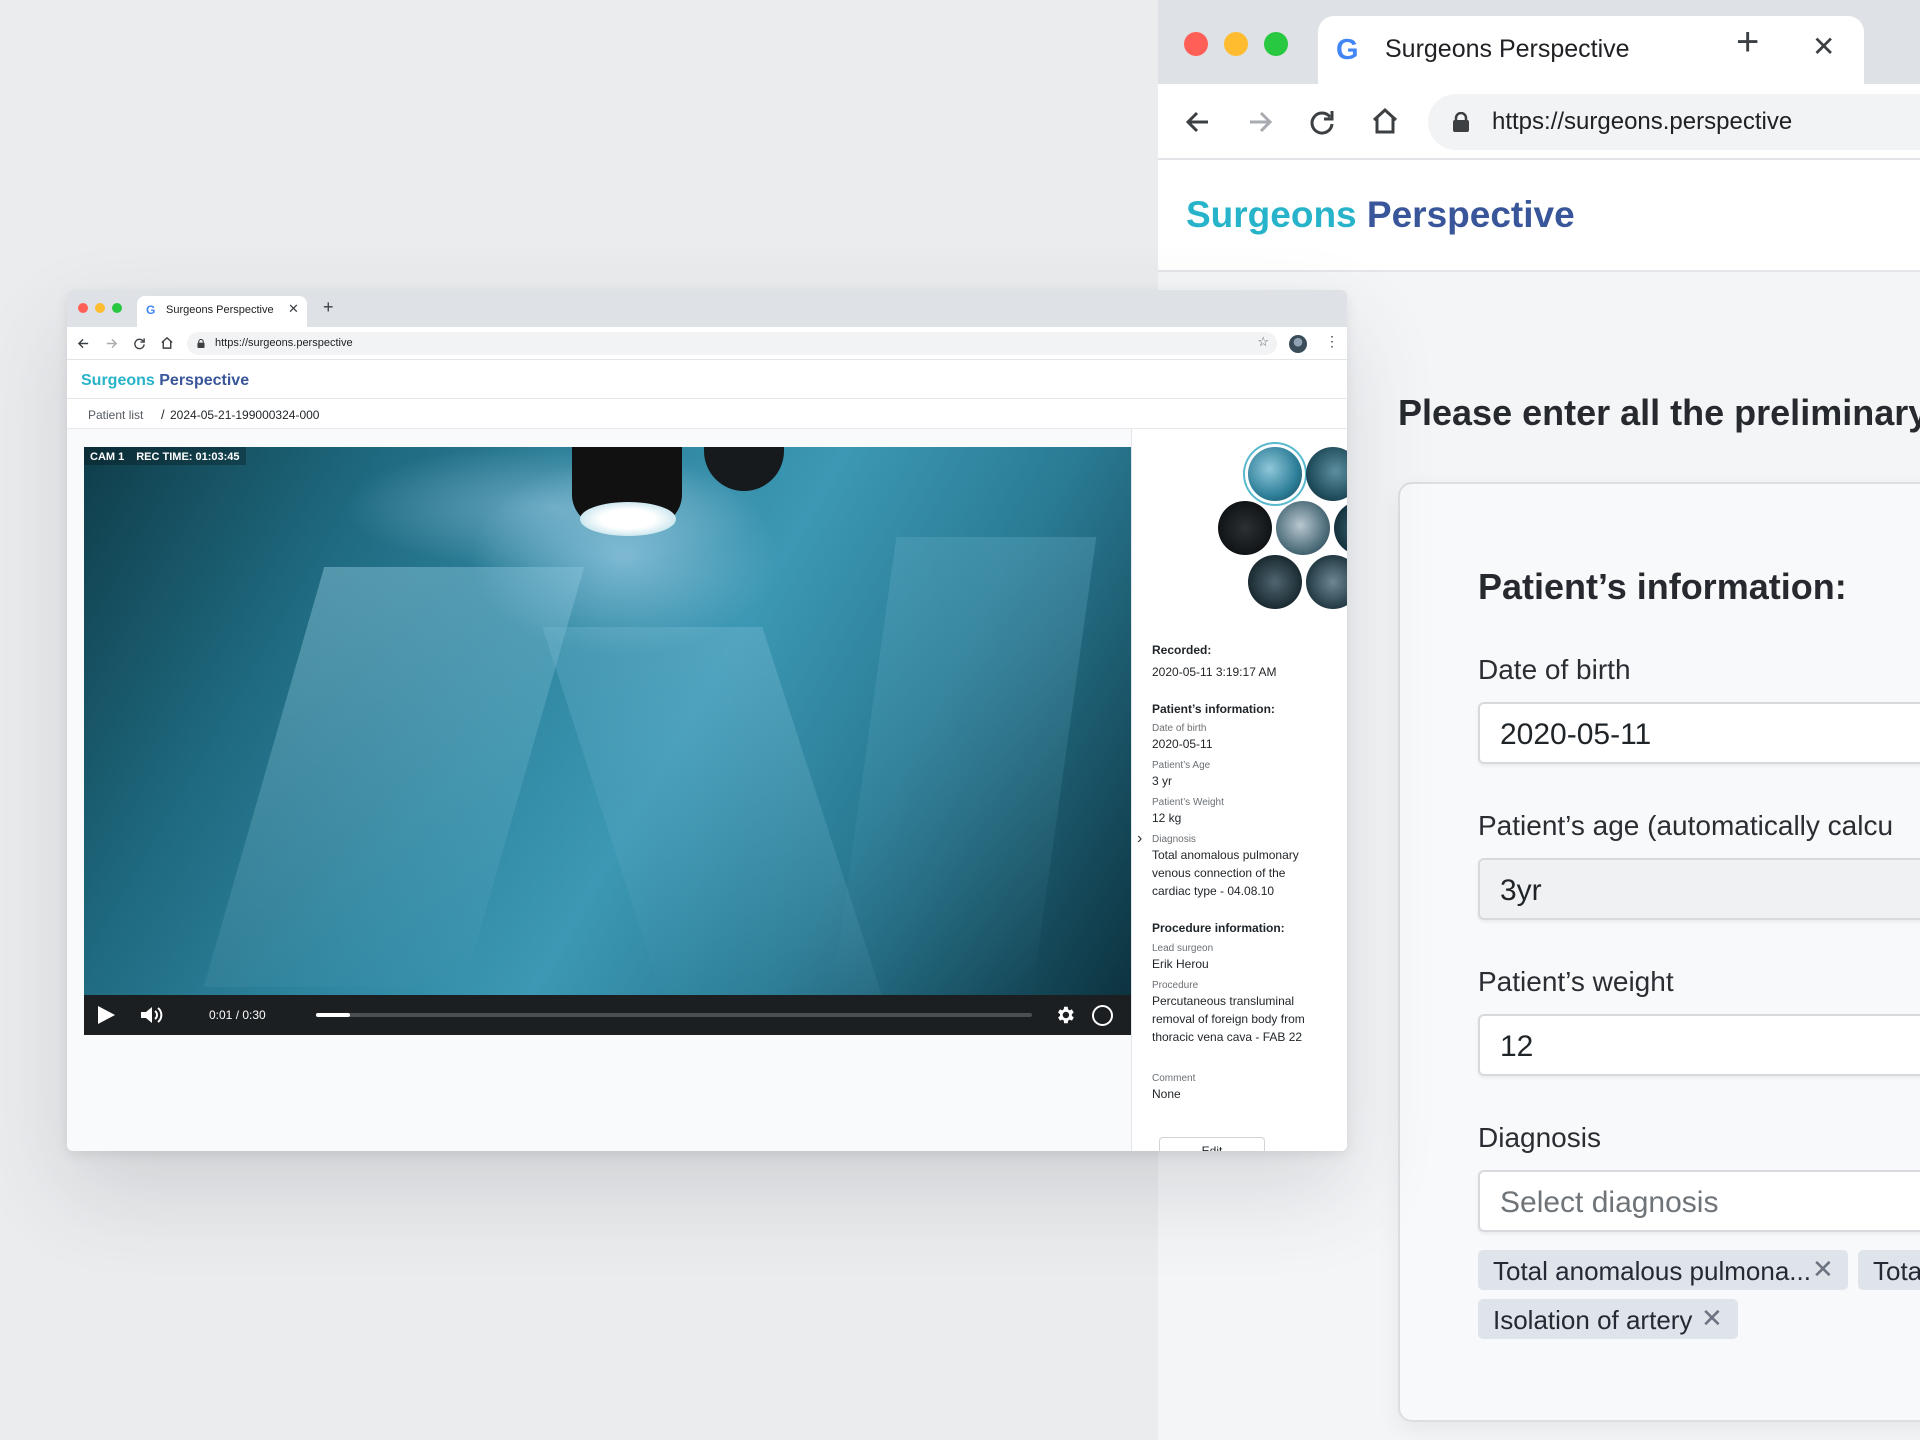 This screenshot has height=1440, width=1920. Describe the element at coordinates (1065, 1015) in the screenshot. I see `settings-gear-icon` at that location.